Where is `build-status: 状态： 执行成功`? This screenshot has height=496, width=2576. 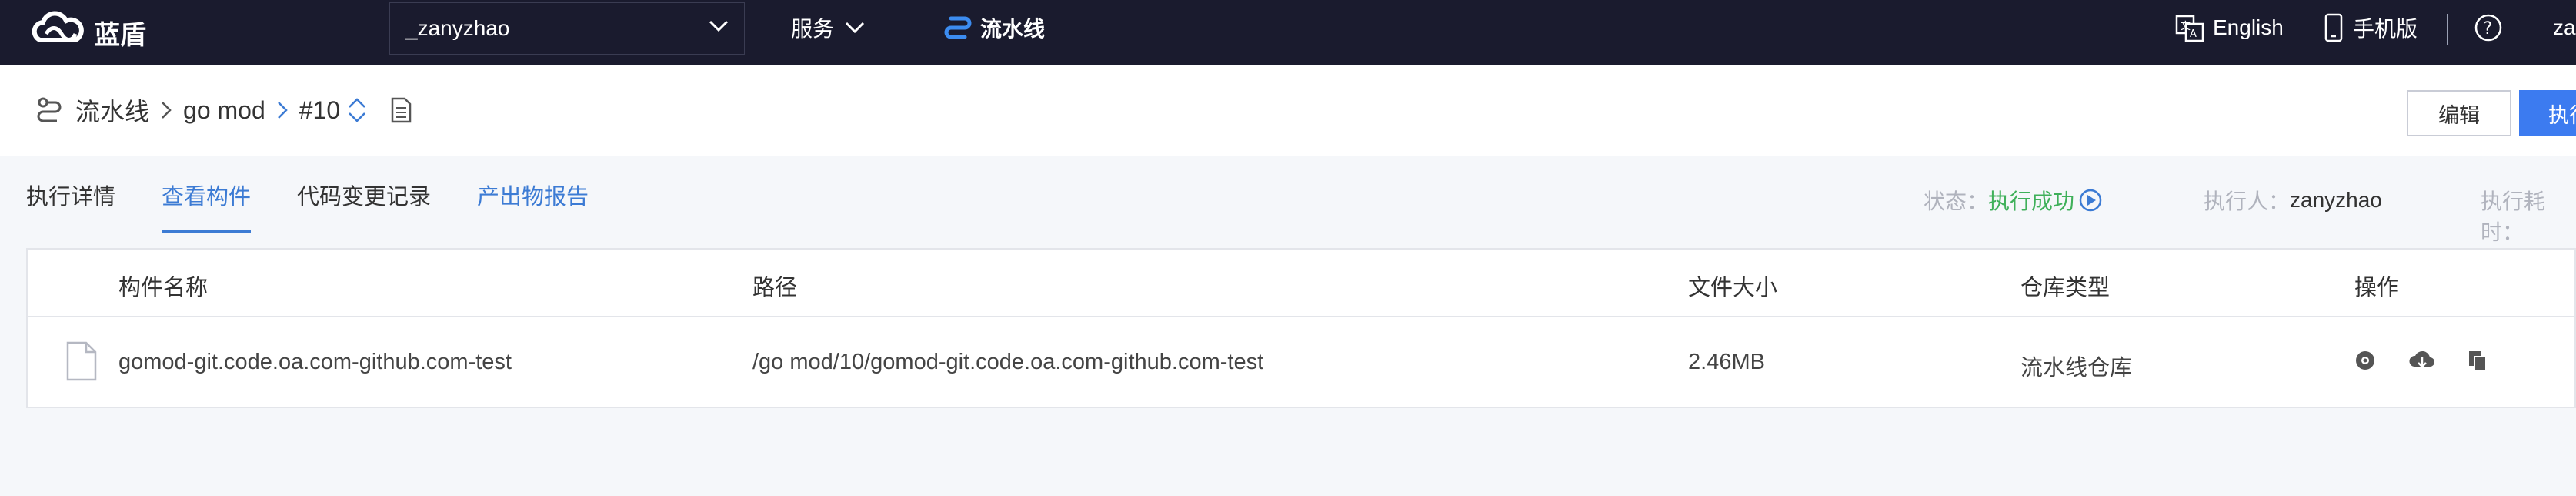 build-status: 状态： 执行成功 is located at coordinates (2014, 200).